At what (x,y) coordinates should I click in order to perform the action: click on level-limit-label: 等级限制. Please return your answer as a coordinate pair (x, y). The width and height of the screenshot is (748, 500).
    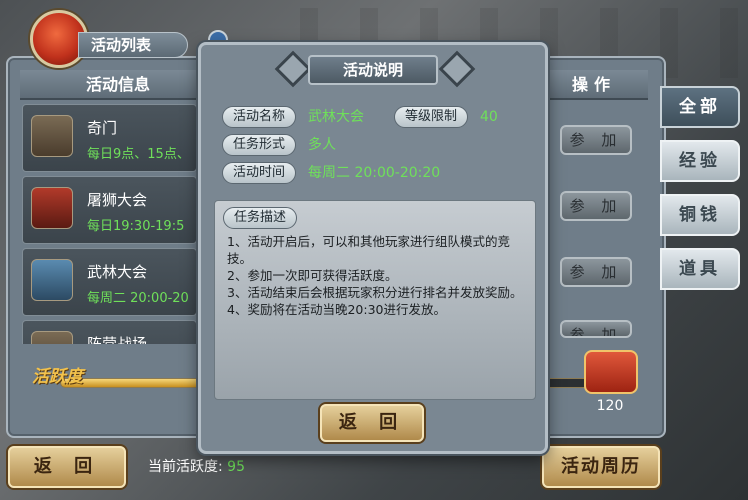
    Looking at the image, I should click on (431, 117).